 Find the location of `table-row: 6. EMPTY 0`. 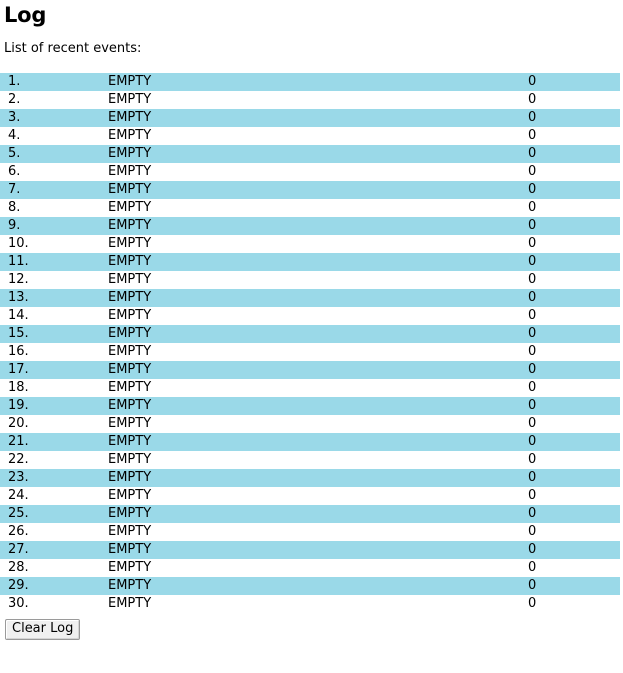

table-row: 6. EMPTY 0 is located at coordinates (310, 172).